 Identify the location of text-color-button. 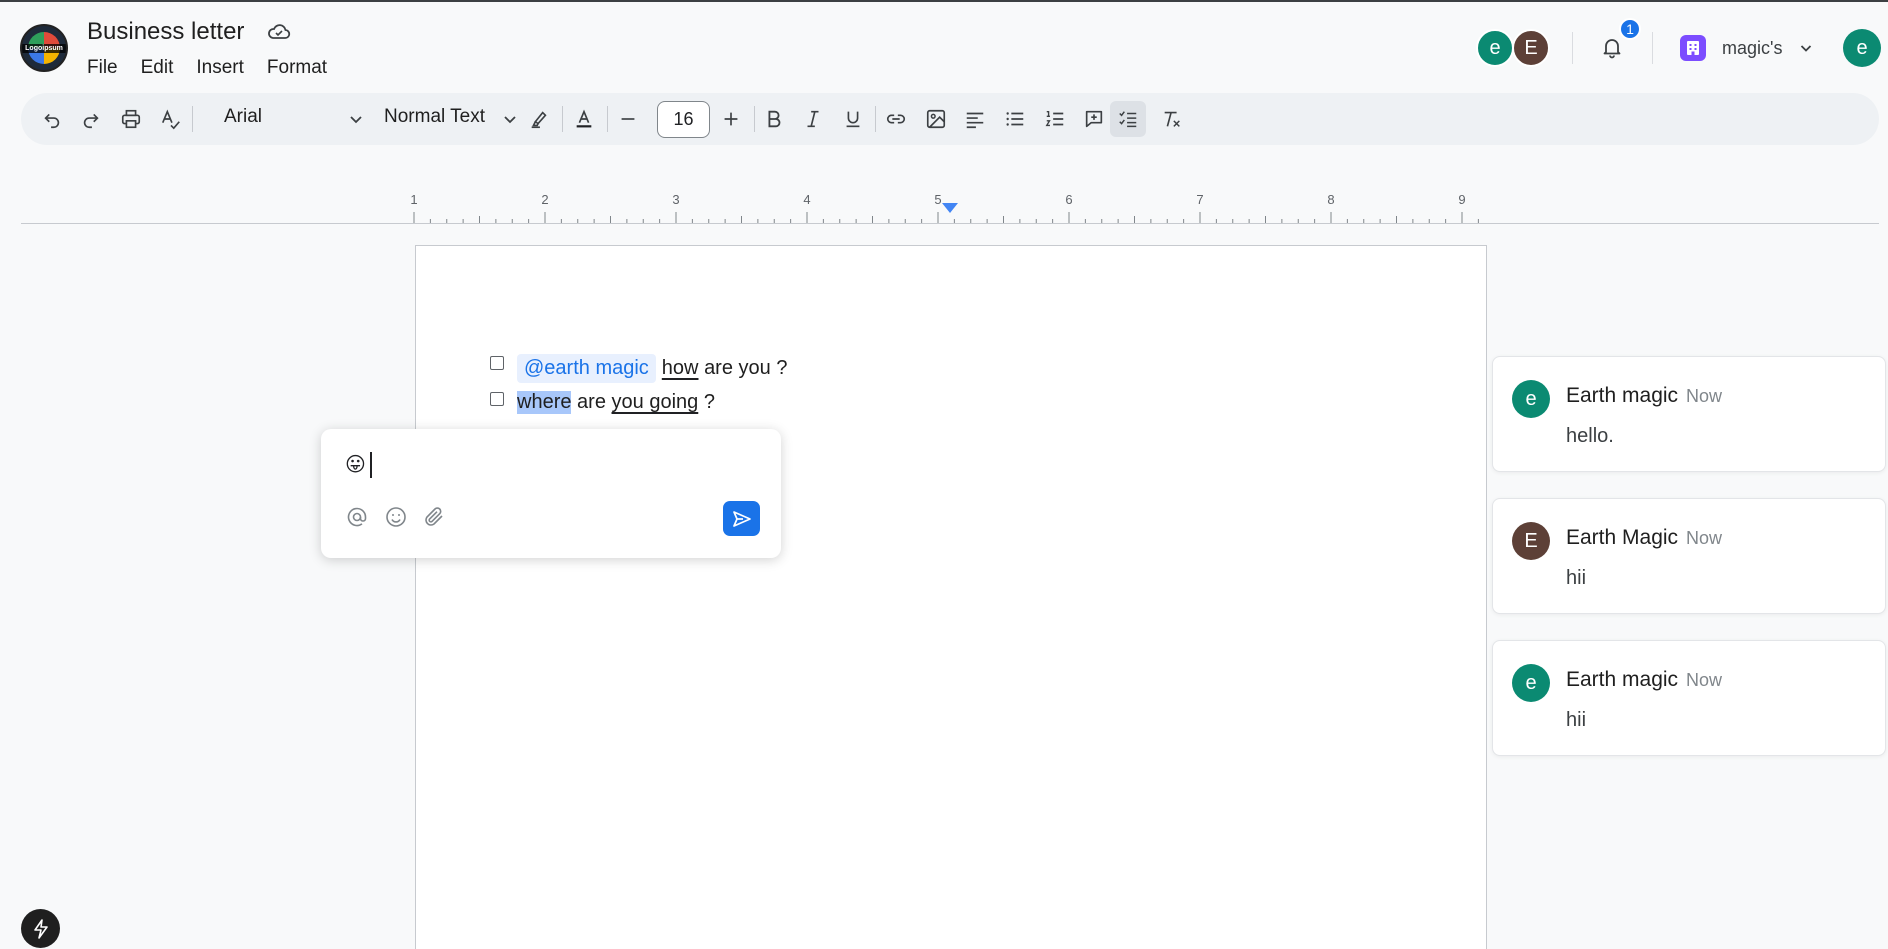
(584, 119).